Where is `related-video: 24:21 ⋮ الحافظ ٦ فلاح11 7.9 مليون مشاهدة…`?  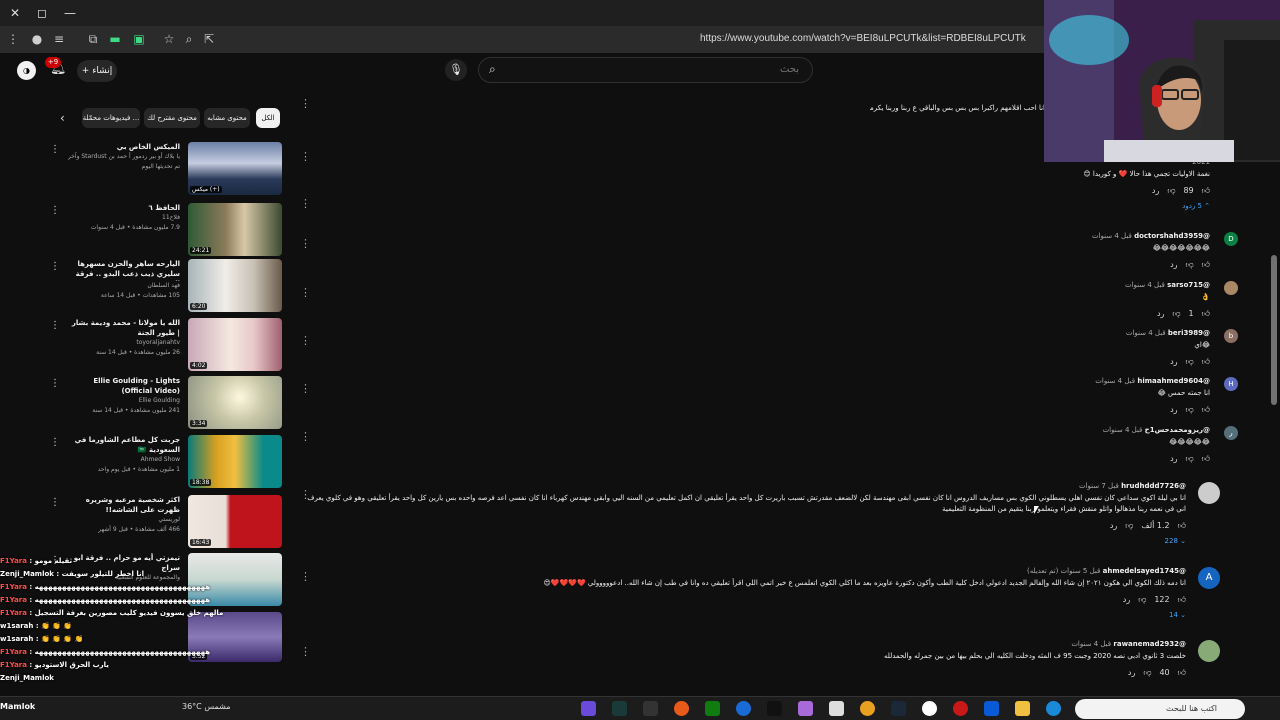
related-video: 24:21 ⋮ الحافظ ٦ فلاح11 7.9 مليون مشاهدة… is located at coordinates (166, 231).